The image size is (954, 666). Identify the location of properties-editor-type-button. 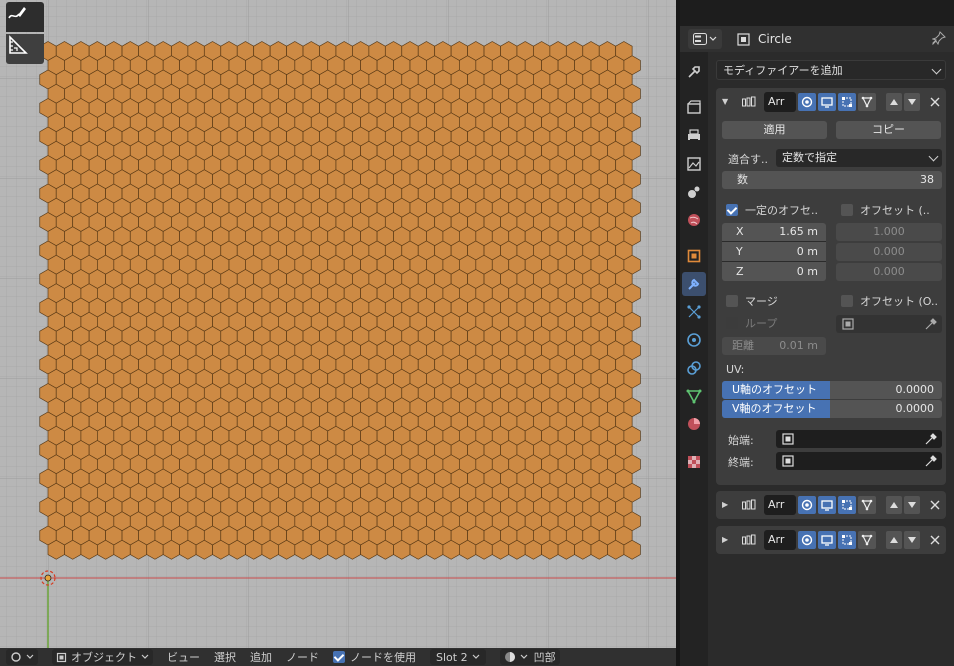
(705, 39).